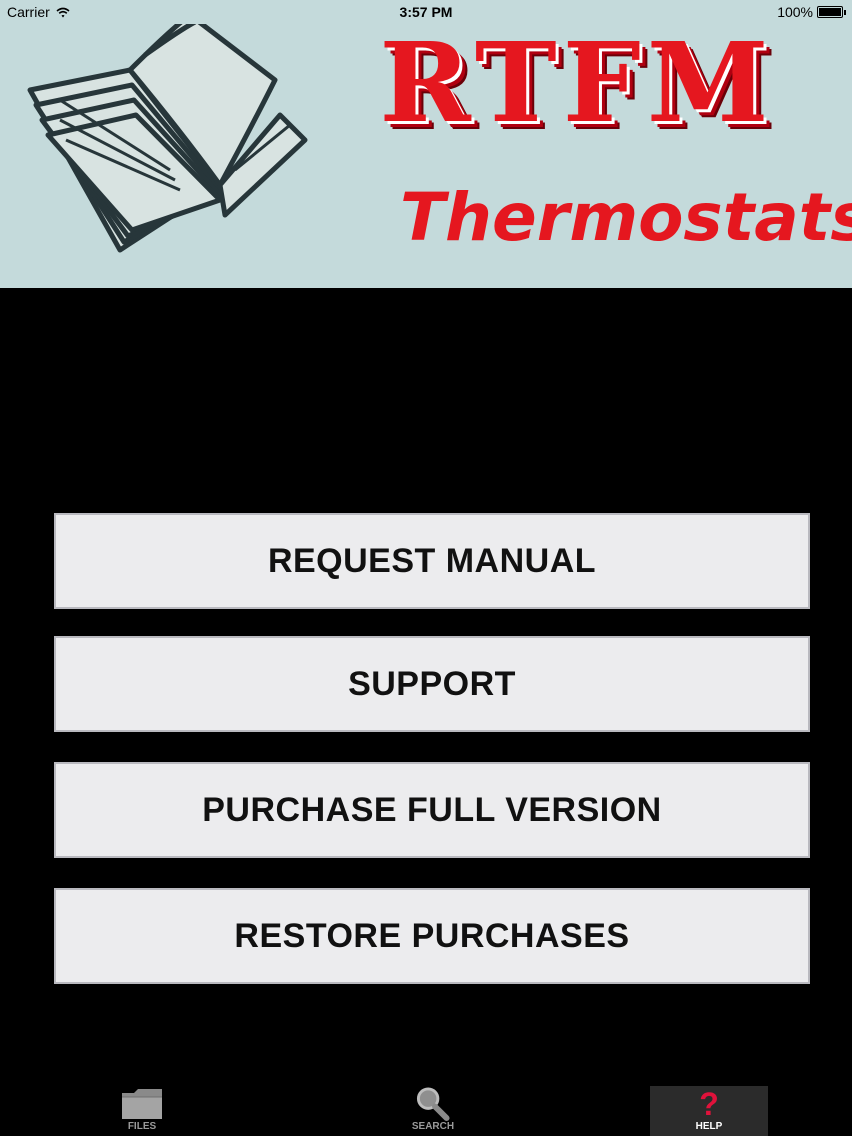 This screenshot has width=852, height=1136. I want to click on clock: 3:57 PM, so click(426, 12).